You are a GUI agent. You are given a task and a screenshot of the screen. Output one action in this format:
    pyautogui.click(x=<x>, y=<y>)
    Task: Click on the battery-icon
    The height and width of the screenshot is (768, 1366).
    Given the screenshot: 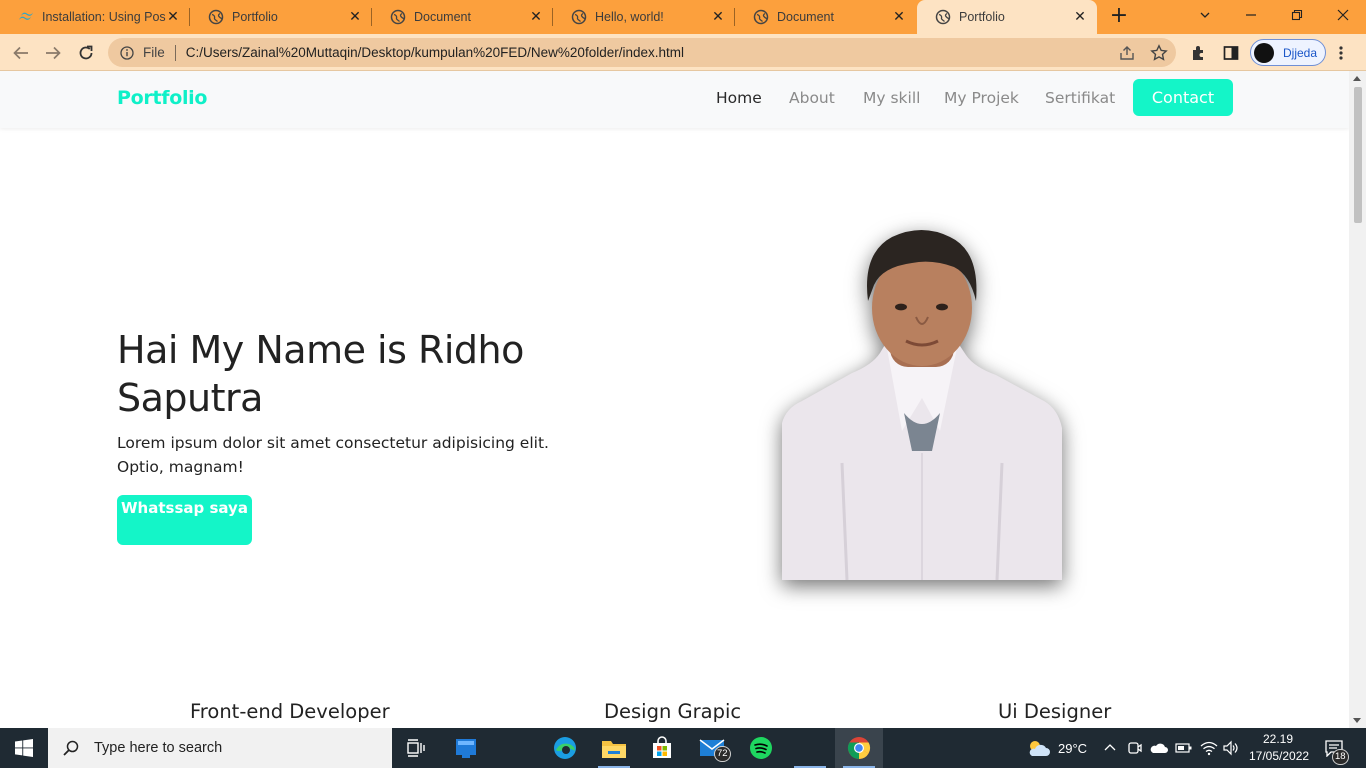 What is the action you would take?
    pyautogui.click(x=1184, y=748)
    